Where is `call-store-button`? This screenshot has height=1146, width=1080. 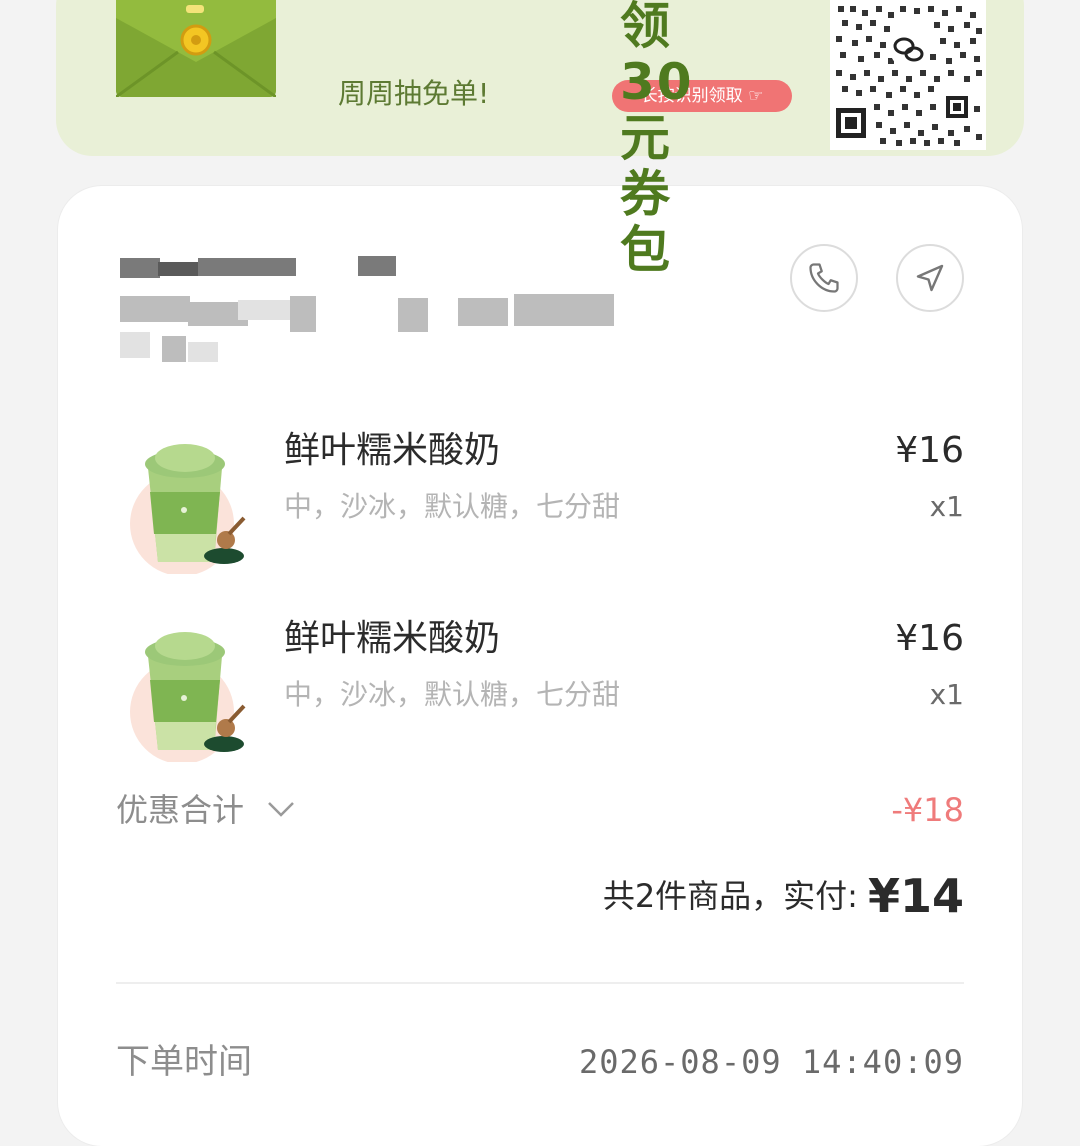
call-store-button is located at coordinates (824, 278).